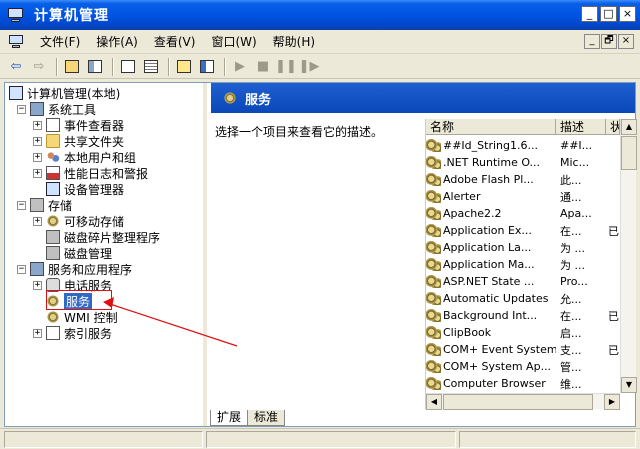  Describe the element at coordinates (608, 14) in the screenshot. I see `maximize-button: □` at that location.